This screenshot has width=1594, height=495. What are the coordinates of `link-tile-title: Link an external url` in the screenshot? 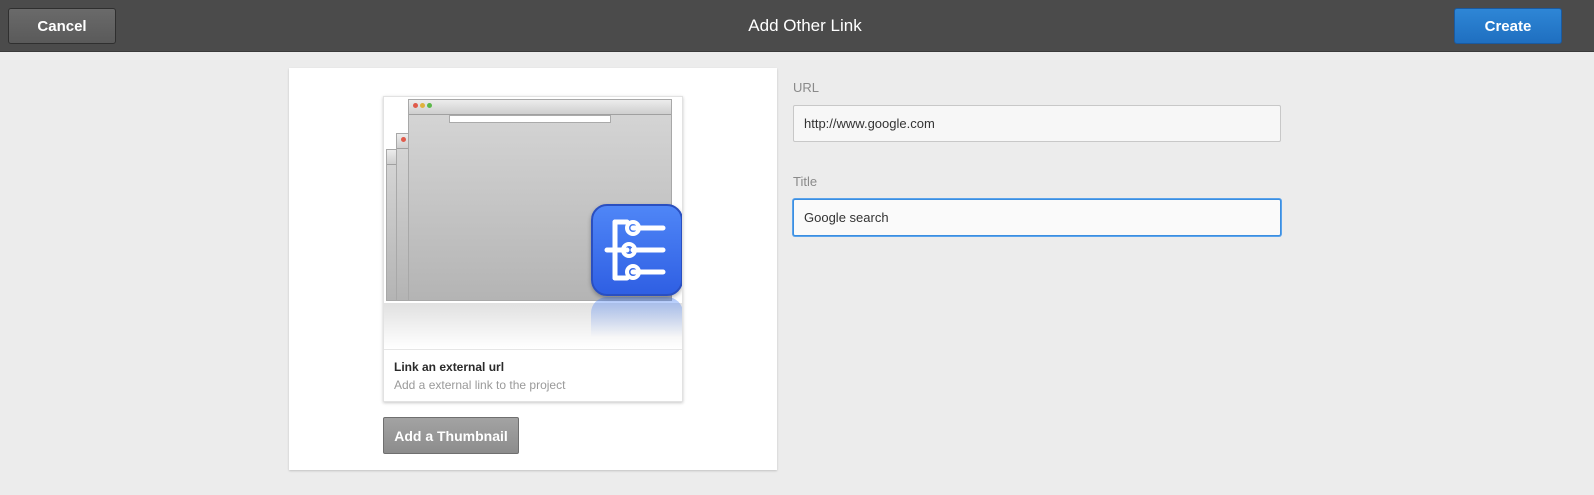 It's located at (449, 367).